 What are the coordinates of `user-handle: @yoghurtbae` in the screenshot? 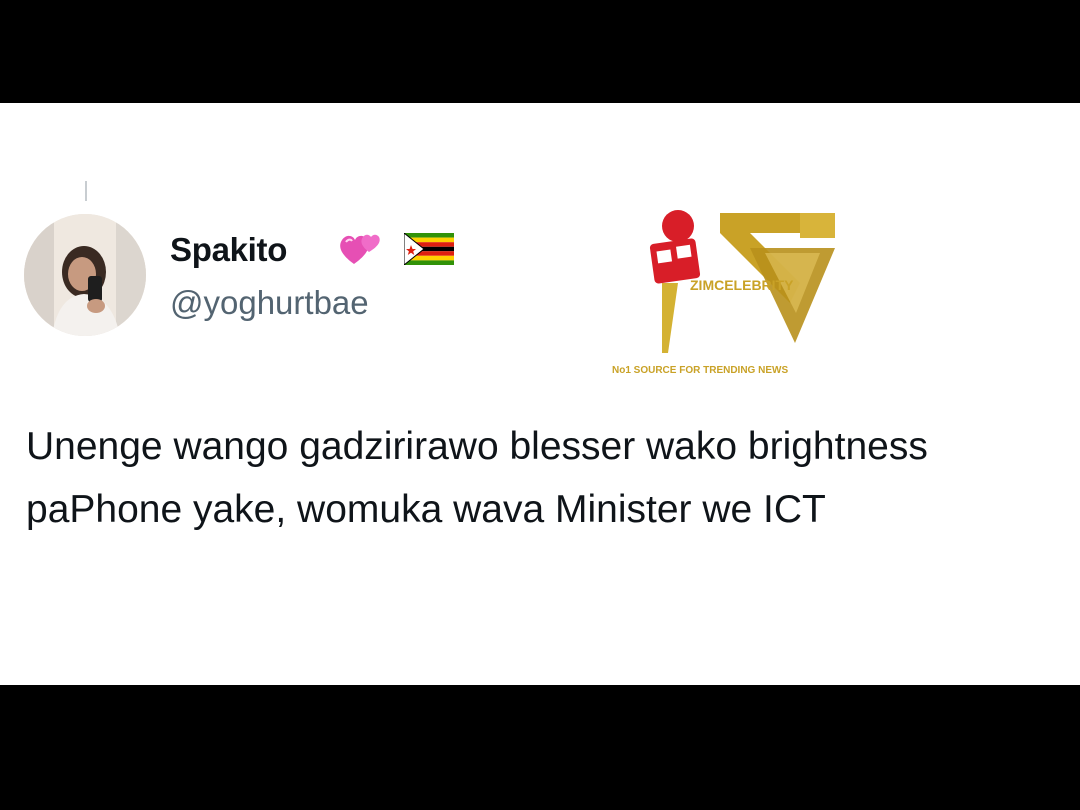 It's located at (269, 303).